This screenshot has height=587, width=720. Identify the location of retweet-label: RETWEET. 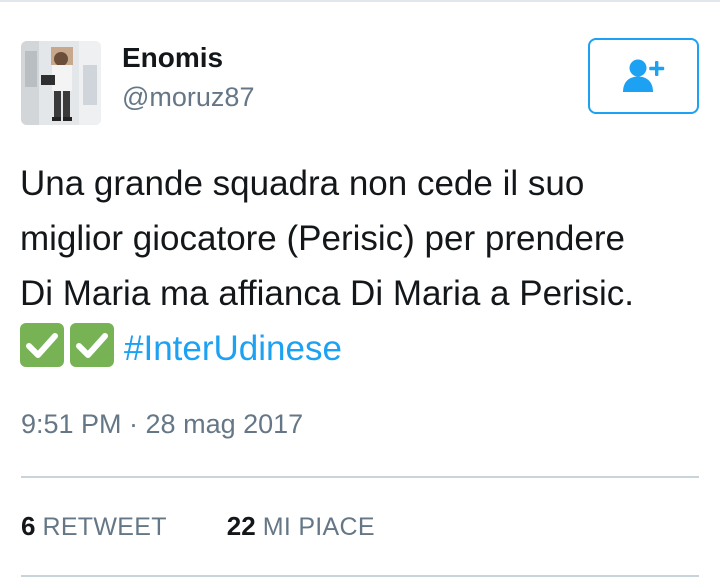
(104, 526).